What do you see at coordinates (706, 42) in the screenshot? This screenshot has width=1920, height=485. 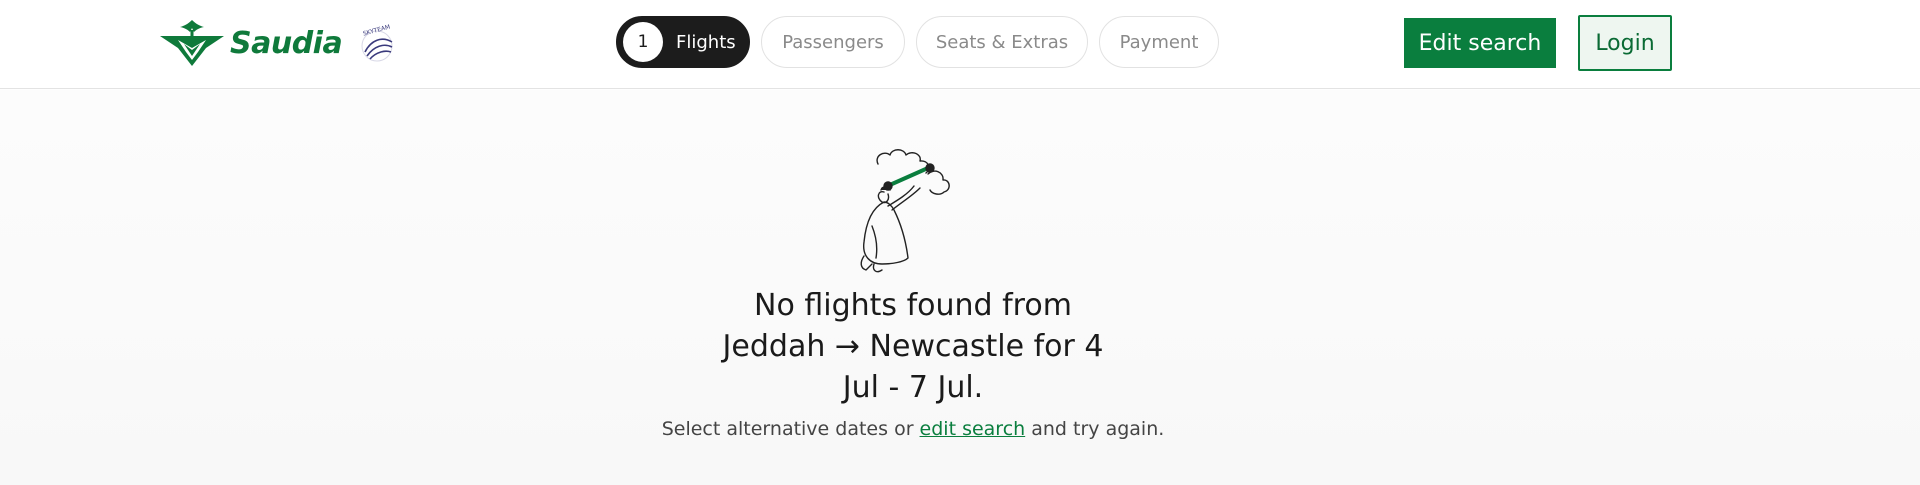 I see `step-label-flights: Flights` at bounding box center [706, 42].